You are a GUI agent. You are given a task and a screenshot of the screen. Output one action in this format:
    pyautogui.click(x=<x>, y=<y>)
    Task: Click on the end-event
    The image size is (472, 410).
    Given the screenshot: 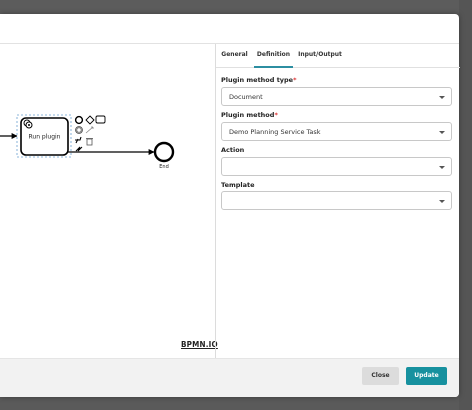 What is the action you would take?
    pyautogui.click(x=164, y=152)
    